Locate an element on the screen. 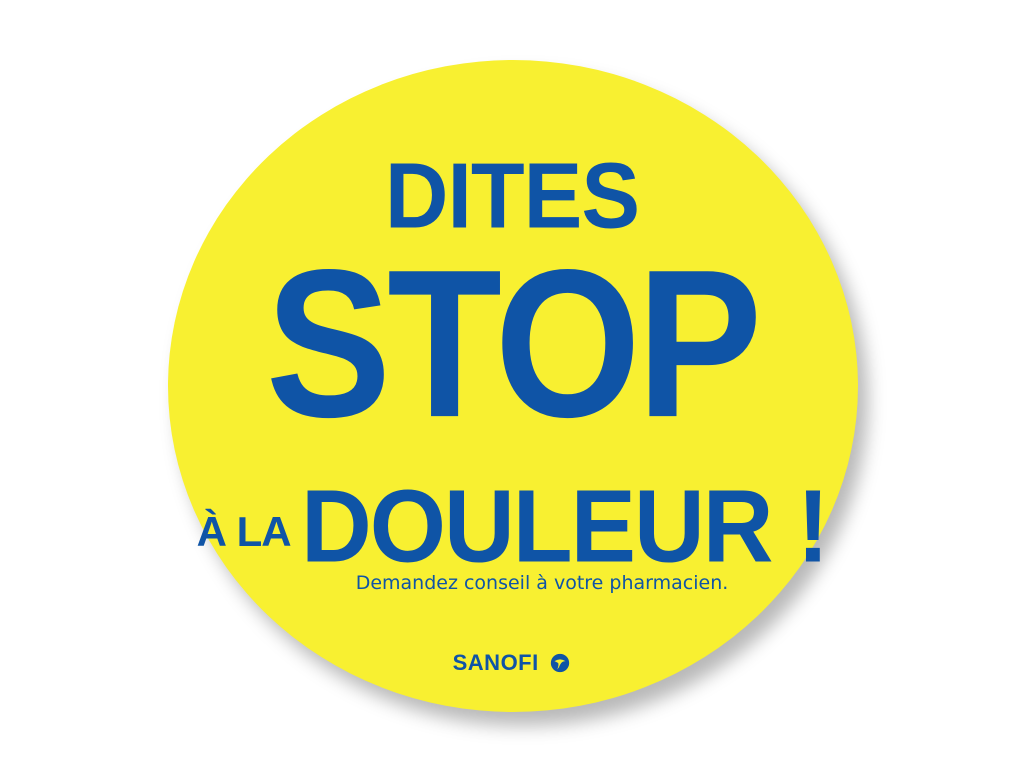 The width and height of the screenshot is (1024, 768). sanofi-logo-icon is located at coordinates (560, 663).